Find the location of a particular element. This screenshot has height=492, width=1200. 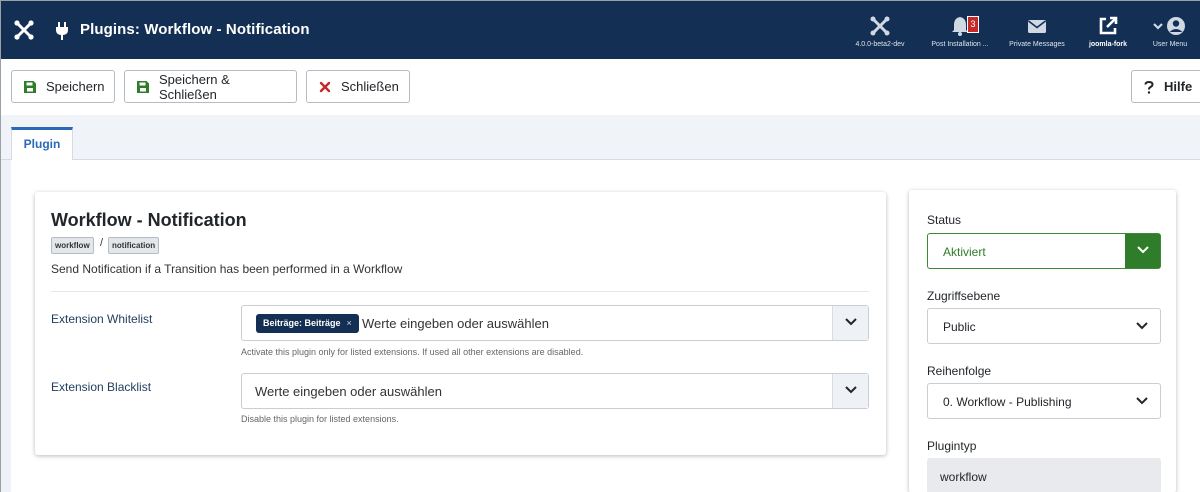

whitelist-dropdown-toggle is located at coordinates (850, 323).